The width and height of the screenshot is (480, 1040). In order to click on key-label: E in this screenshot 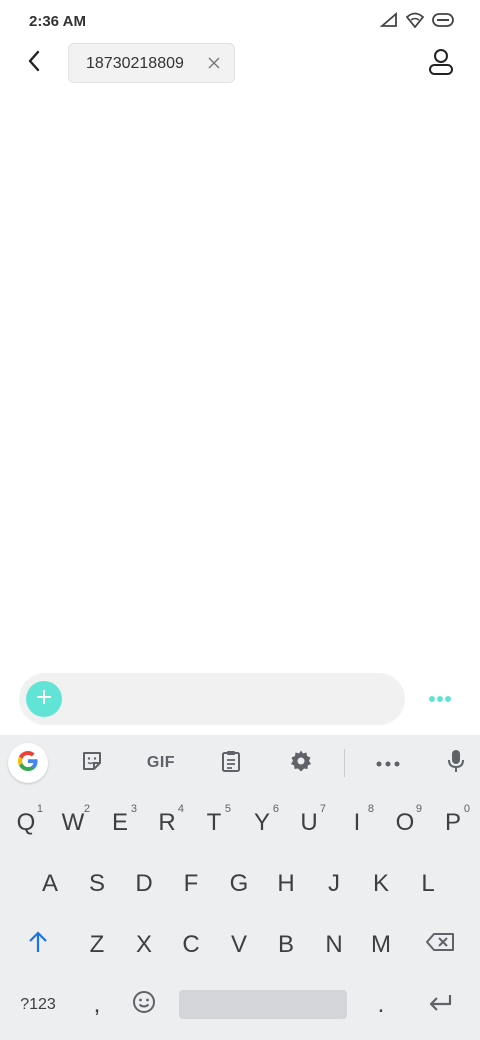, I will do `click(119, 822)`.